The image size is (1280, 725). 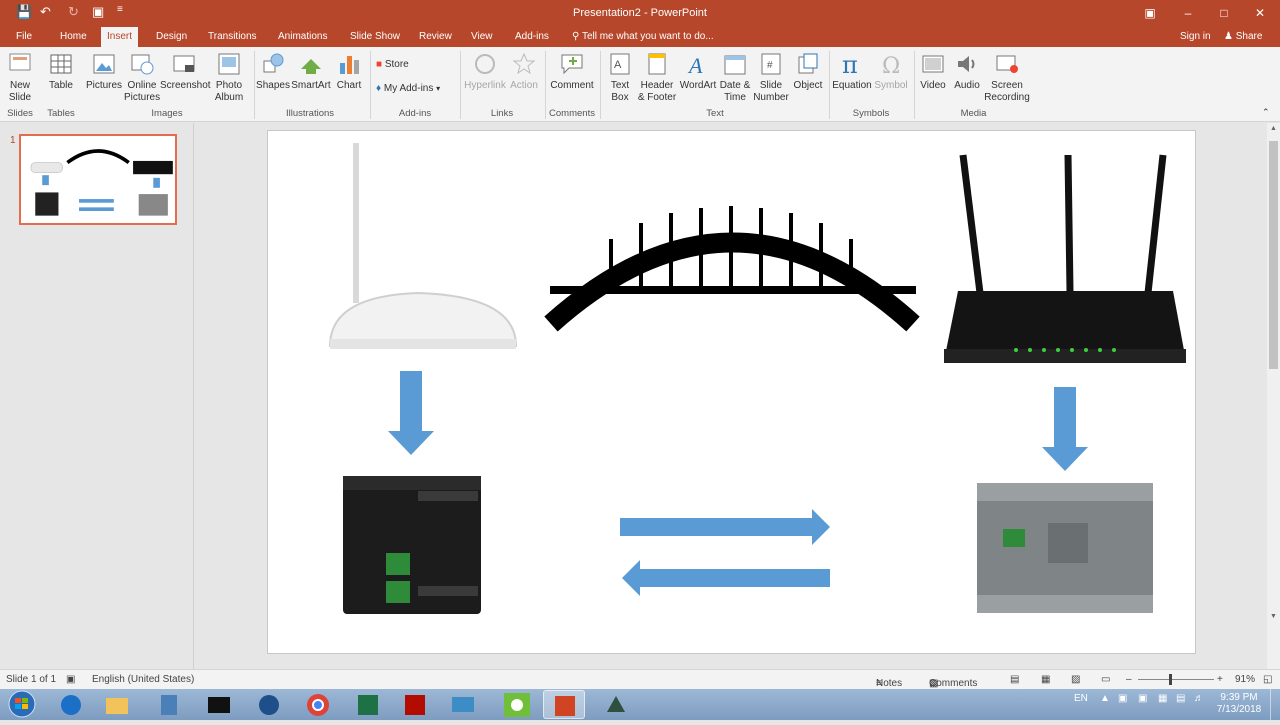 What do you see at coordinates (1273, 128) in the screenshot?
I see `scroll-up-icon: ▲` at bounding box center [1273, 128].